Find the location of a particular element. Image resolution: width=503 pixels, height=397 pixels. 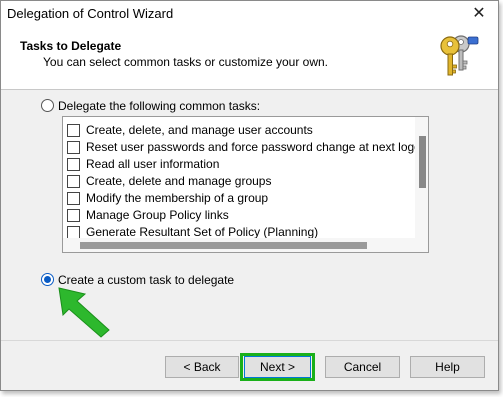

horizontal-scroll-thumb is located at coordinates (223, 245).